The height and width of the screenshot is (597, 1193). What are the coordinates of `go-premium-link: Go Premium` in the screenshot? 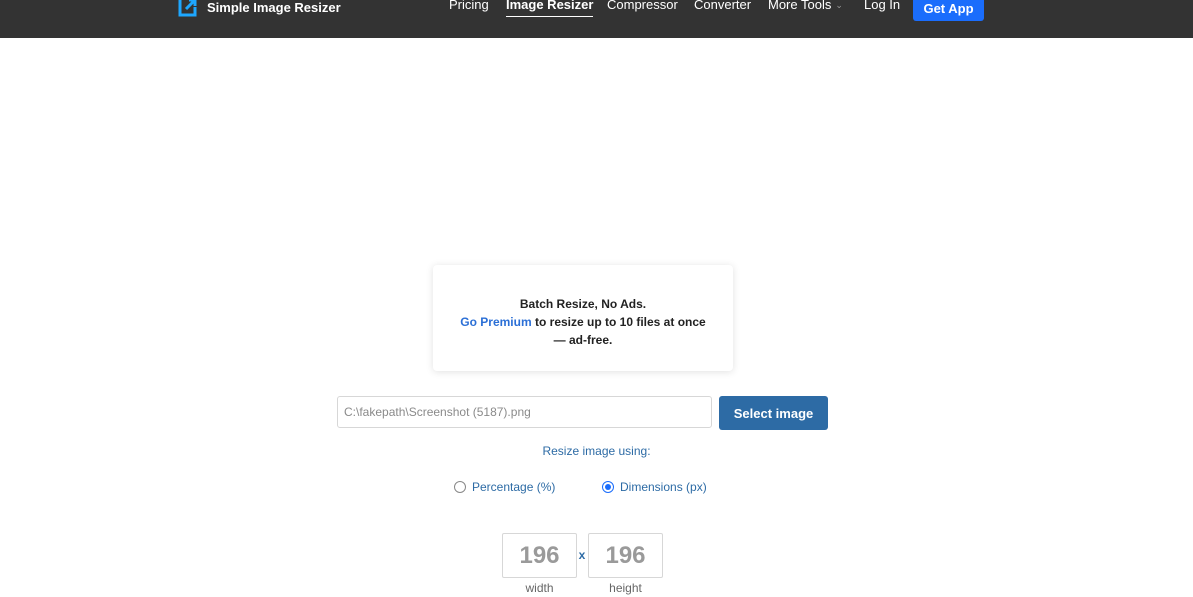 It's located at (495, 322).